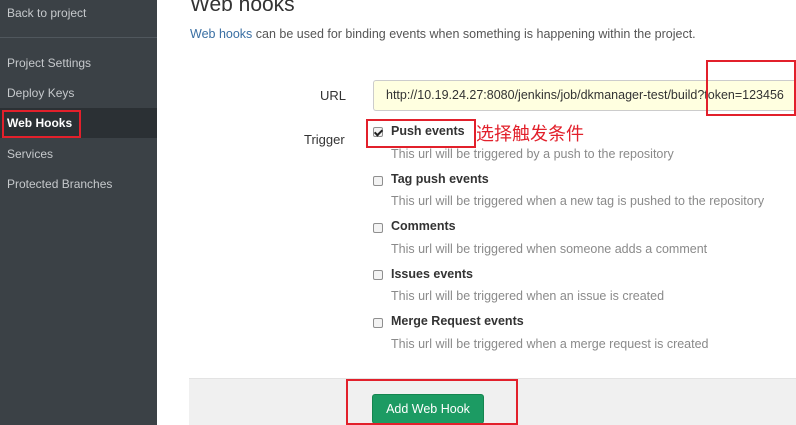 The width and height of the screenshot is (796, 425). What do you see at coordinates (49, 63) in the screenshot?
I see `sidebar-item-project-settings: Project Settings` at bounding box center [49, 63].